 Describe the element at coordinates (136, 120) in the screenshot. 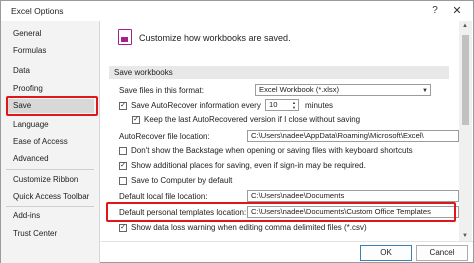

I see `keep-last-version-checkbox: ✓` at that location.